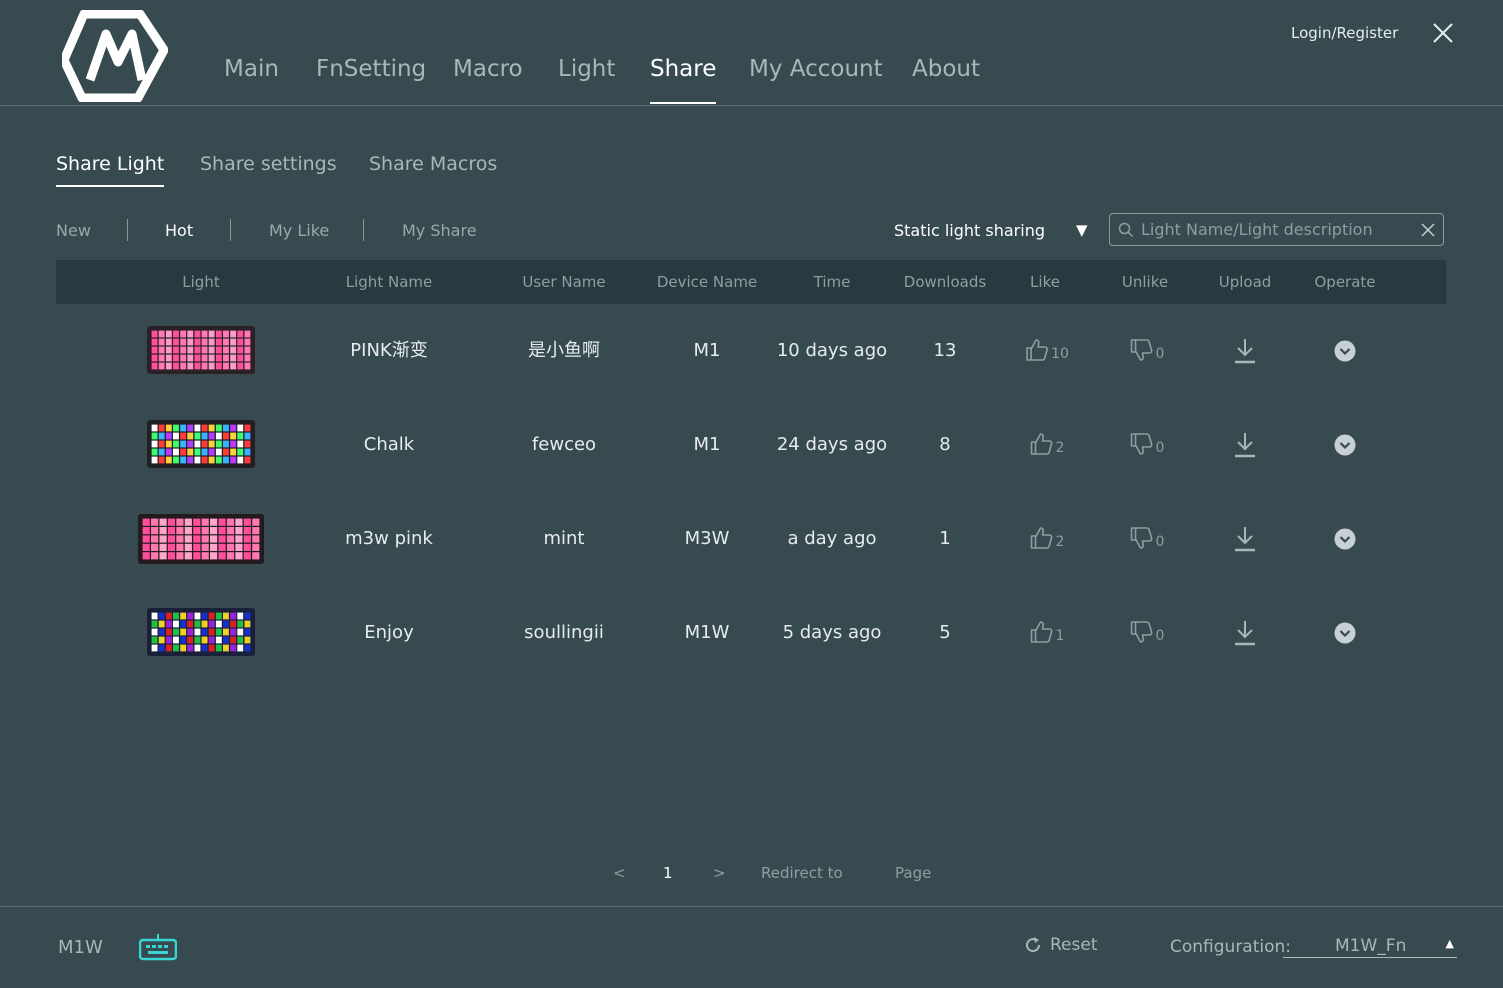  I want to click on configuration-value: M1W_Fn, so click(1371, 946).